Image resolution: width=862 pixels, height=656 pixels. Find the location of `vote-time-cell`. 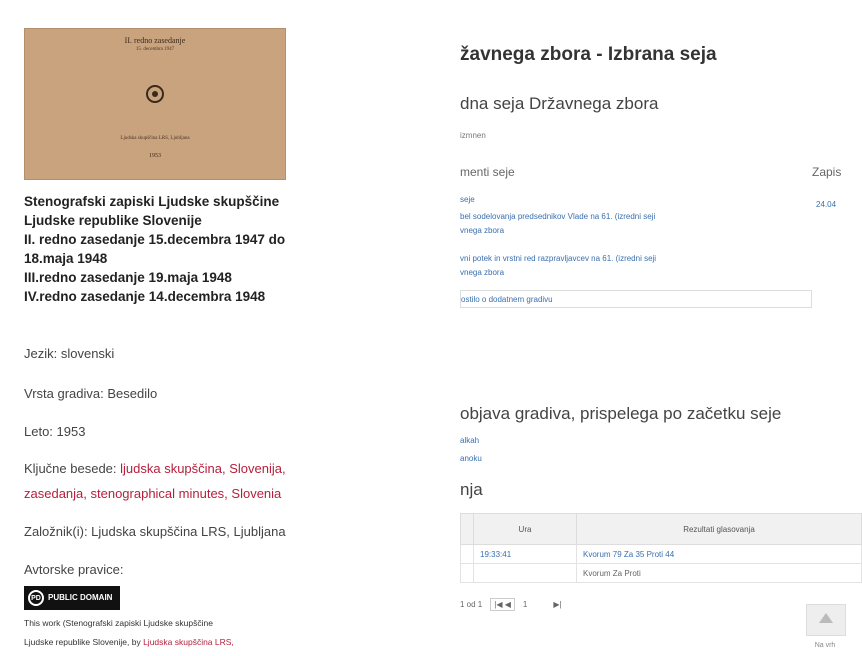

vote-time-cell is located at coordinates (525, 573).